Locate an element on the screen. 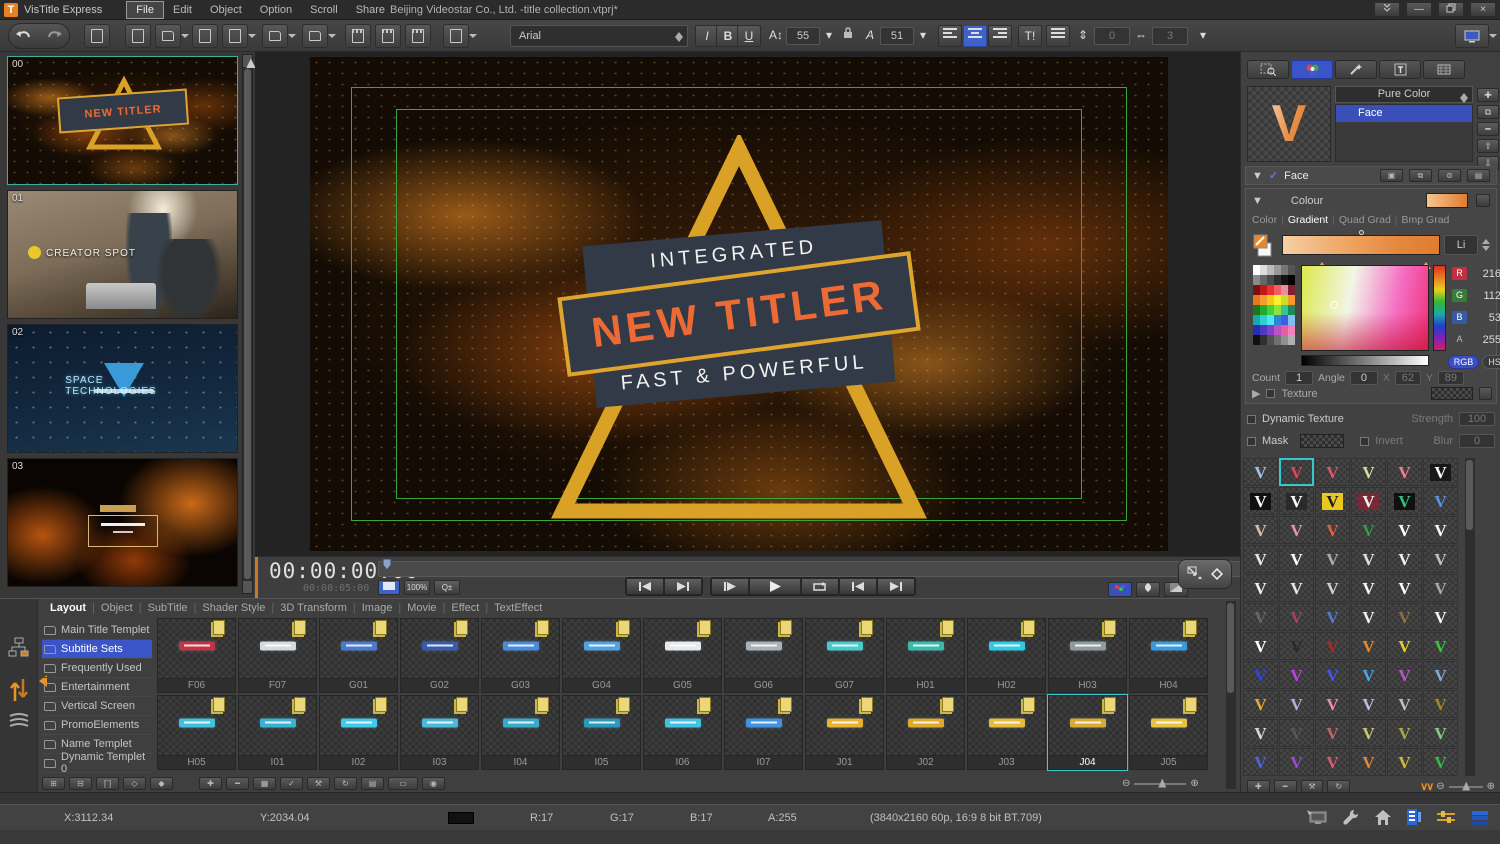 The image size is (1500, 844). clip-insert-button is located at coordinates (358, 36).